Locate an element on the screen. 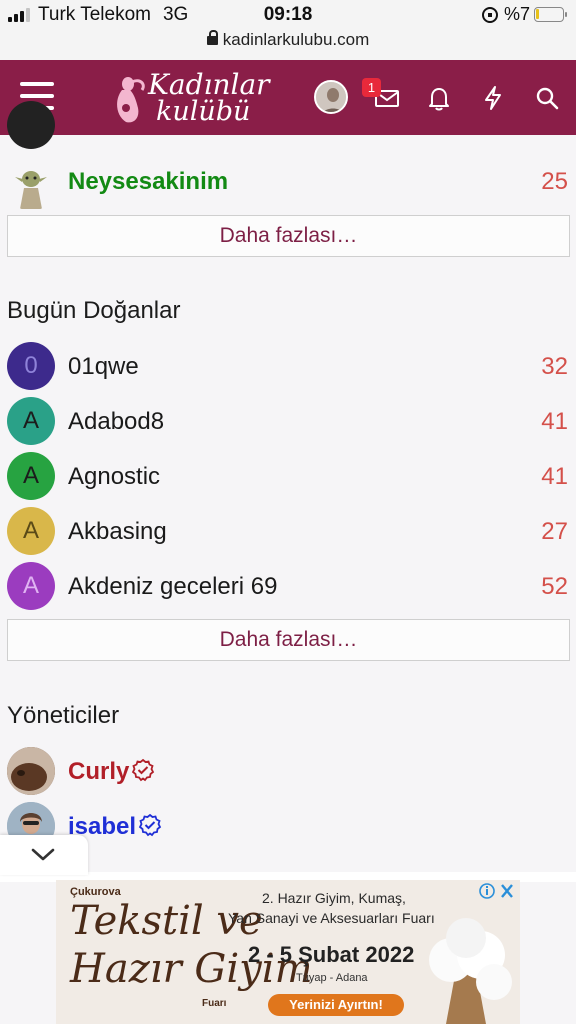  member-age: 52 is located at coordinates (554, 586).